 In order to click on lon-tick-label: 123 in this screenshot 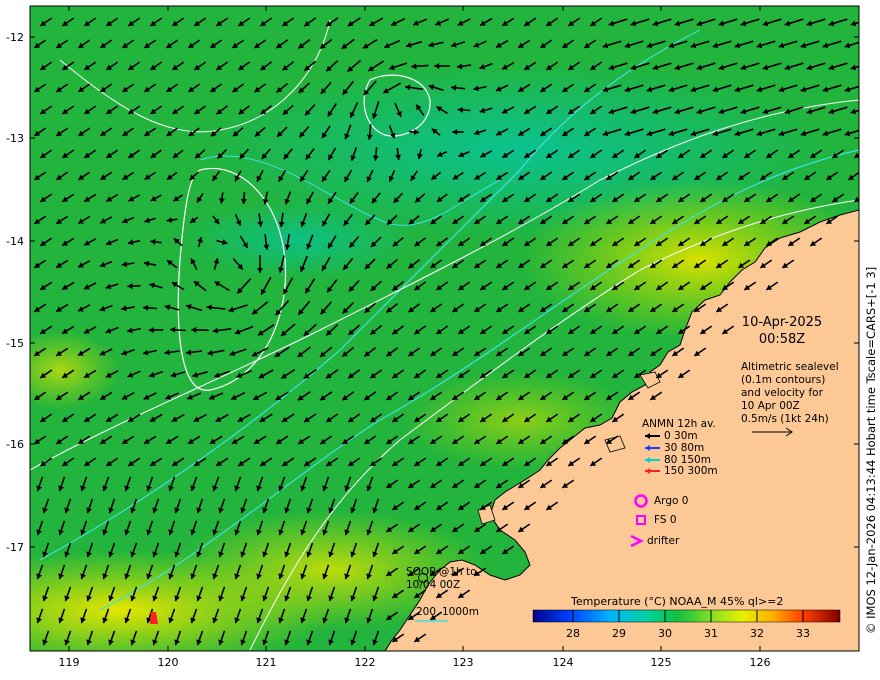, I will do `click(463, 662)`.